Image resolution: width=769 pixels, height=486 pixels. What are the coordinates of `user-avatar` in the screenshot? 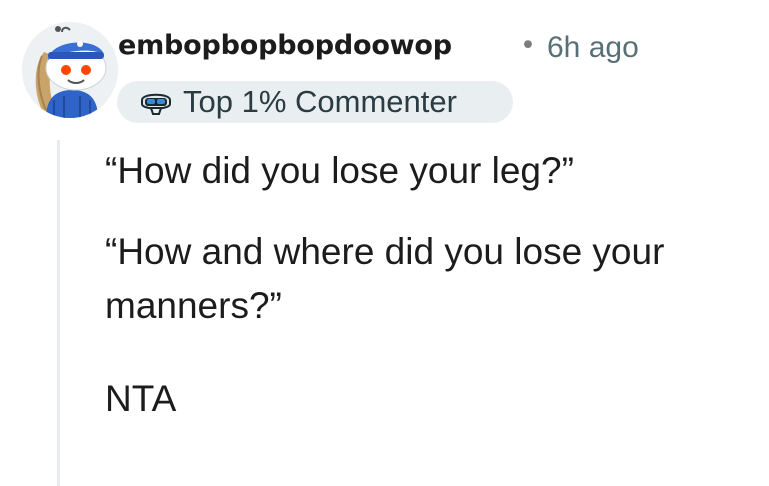 It's located at (70, 70).